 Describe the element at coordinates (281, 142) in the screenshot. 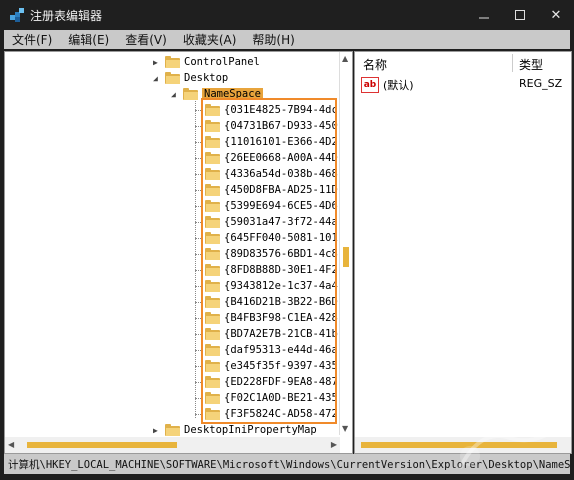

I see `tree-item-label: {11016101-E366-4D2` at that location.